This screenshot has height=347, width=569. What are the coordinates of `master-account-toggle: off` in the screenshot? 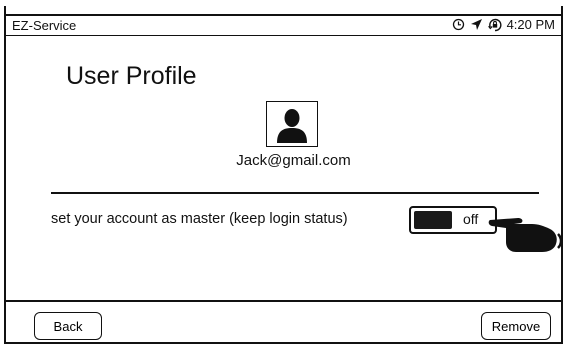 It's located at (453, 220).